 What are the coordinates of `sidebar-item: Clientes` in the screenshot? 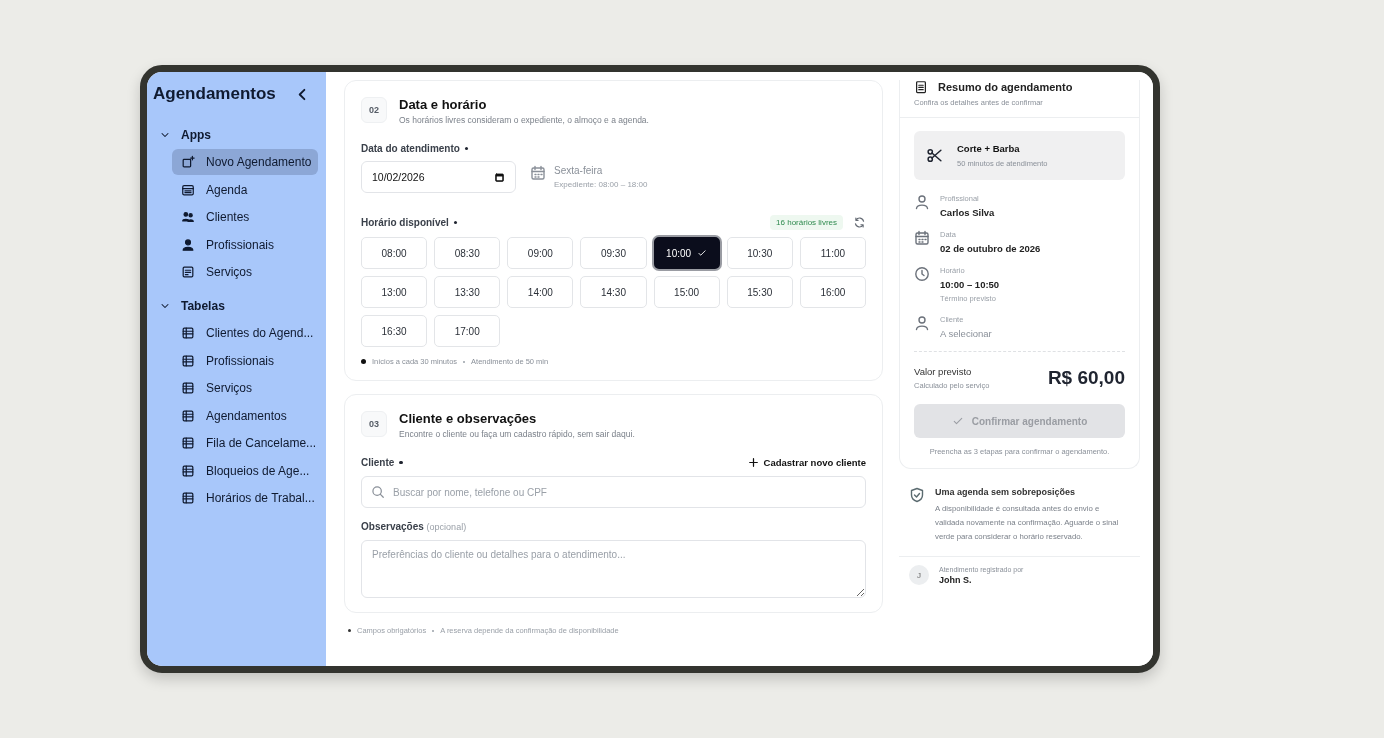 It's located at (245, 217).